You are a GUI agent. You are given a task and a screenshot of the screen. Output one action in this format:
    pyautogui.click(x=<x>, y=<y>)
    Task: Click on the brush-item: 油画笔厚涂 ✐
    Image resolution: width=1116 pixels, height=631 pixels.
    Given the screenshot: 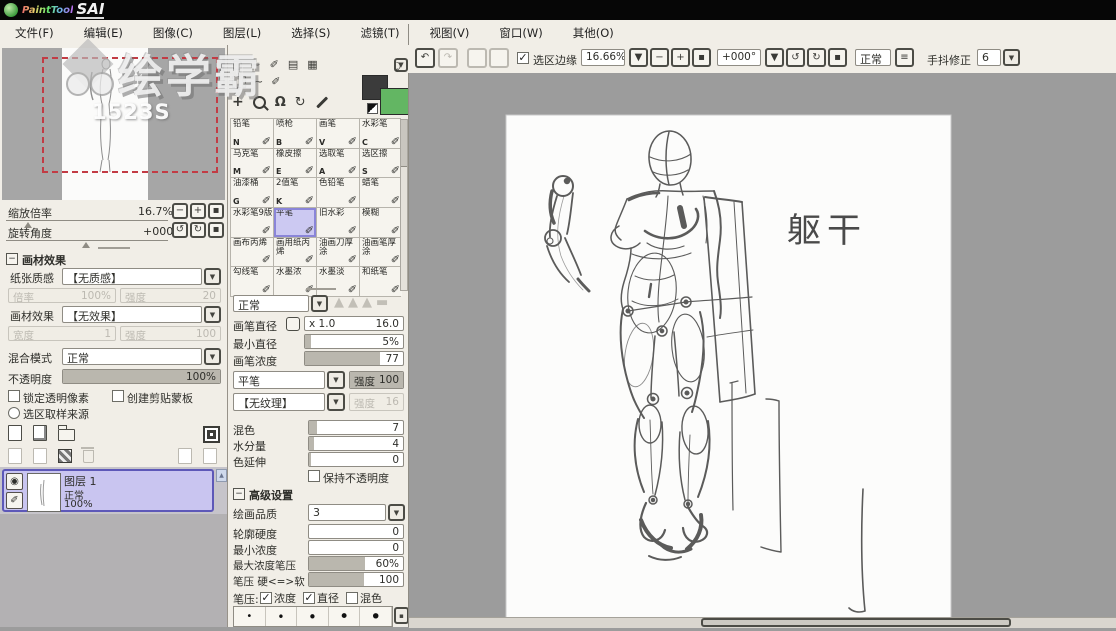 What is the action you would take?
    pyautogui.click(x=381, y=252)
    